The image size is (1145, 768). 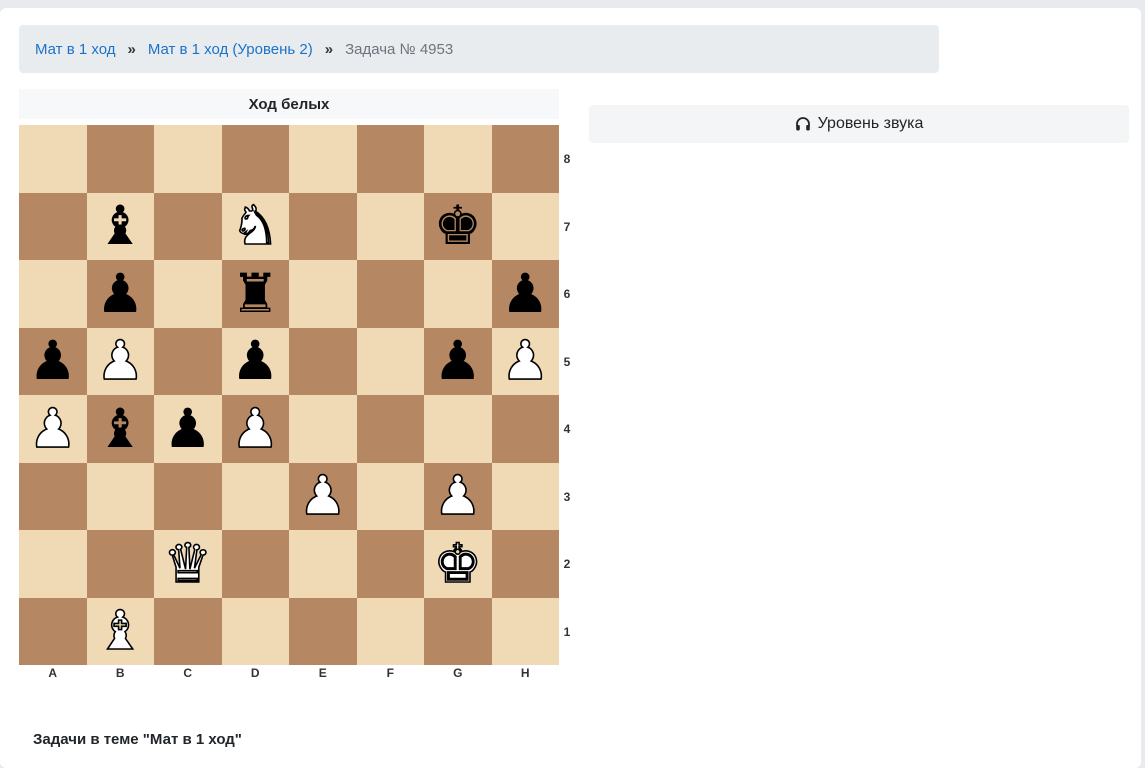 I want to click on sound-level-button: Уровень звука, so click(x=859, y=124).